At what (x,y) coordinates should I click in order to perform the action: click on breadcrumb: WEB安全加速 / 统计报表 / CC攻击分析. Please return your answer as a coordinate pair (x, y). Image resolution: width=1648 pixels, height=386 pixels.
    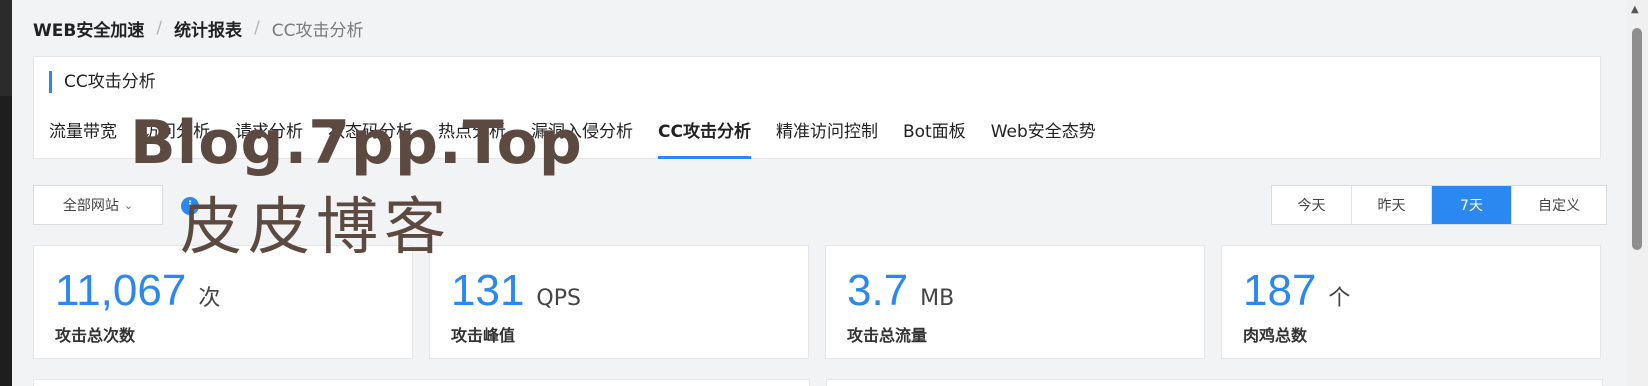
    Looking at the image, I should click on (198, 28).